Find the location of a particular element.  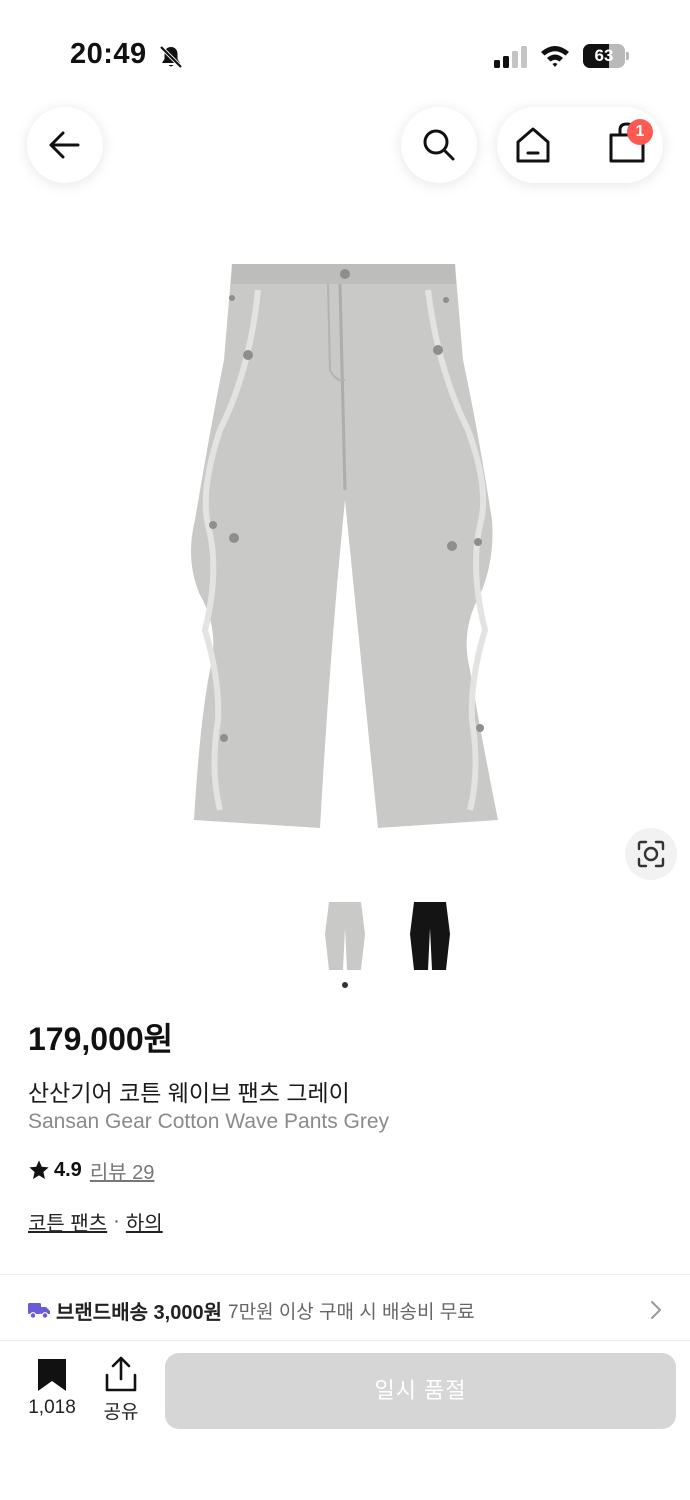

wifi-icon is located at coordinates (555, 56).